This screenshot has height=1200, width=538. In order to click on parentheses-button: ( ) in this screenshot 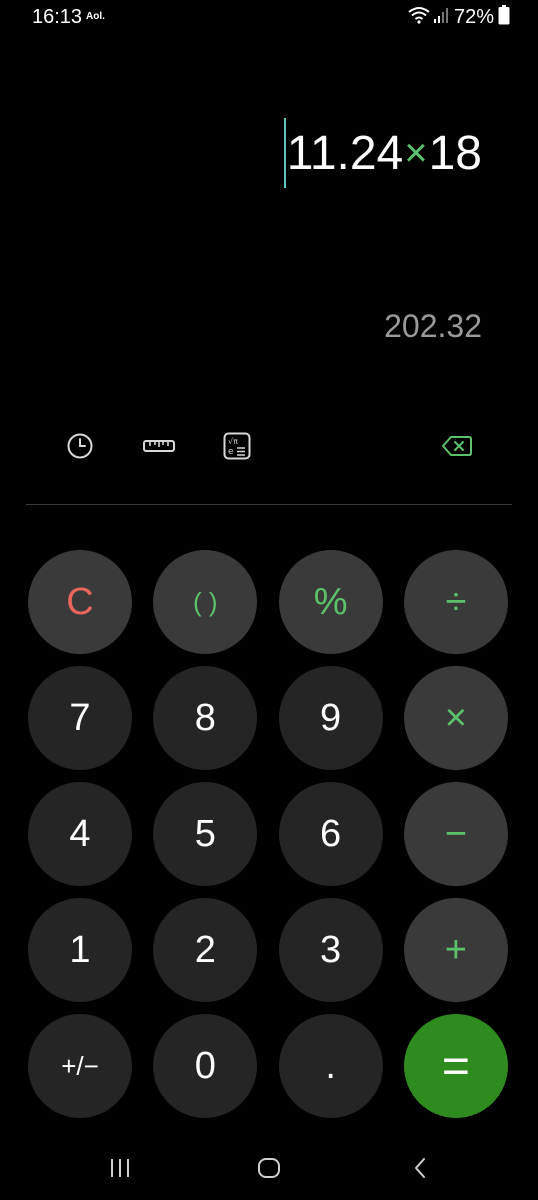, I will do `click(205, 602)`.